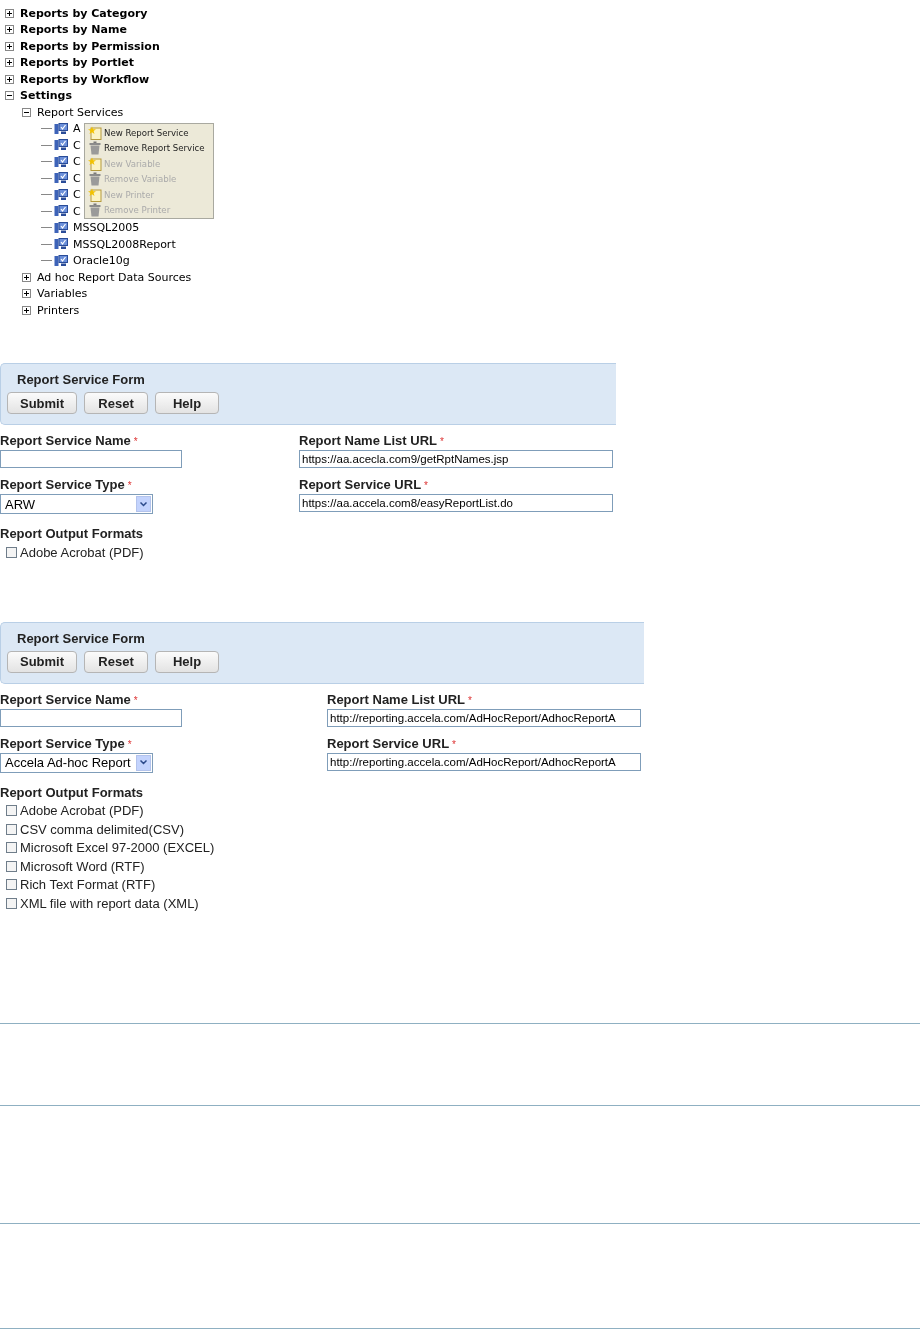 The image size is (920, 1338). Describe the element at coordinates (82, 13) in the screenshot. I see `tree-item: Reports by Category` at that location.